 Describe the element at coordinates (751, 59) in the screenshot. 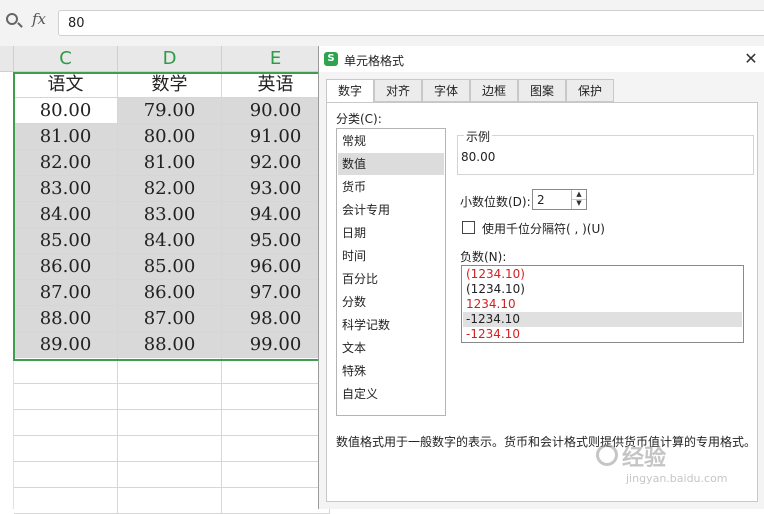

I see `close-icon: ✕` at that location.